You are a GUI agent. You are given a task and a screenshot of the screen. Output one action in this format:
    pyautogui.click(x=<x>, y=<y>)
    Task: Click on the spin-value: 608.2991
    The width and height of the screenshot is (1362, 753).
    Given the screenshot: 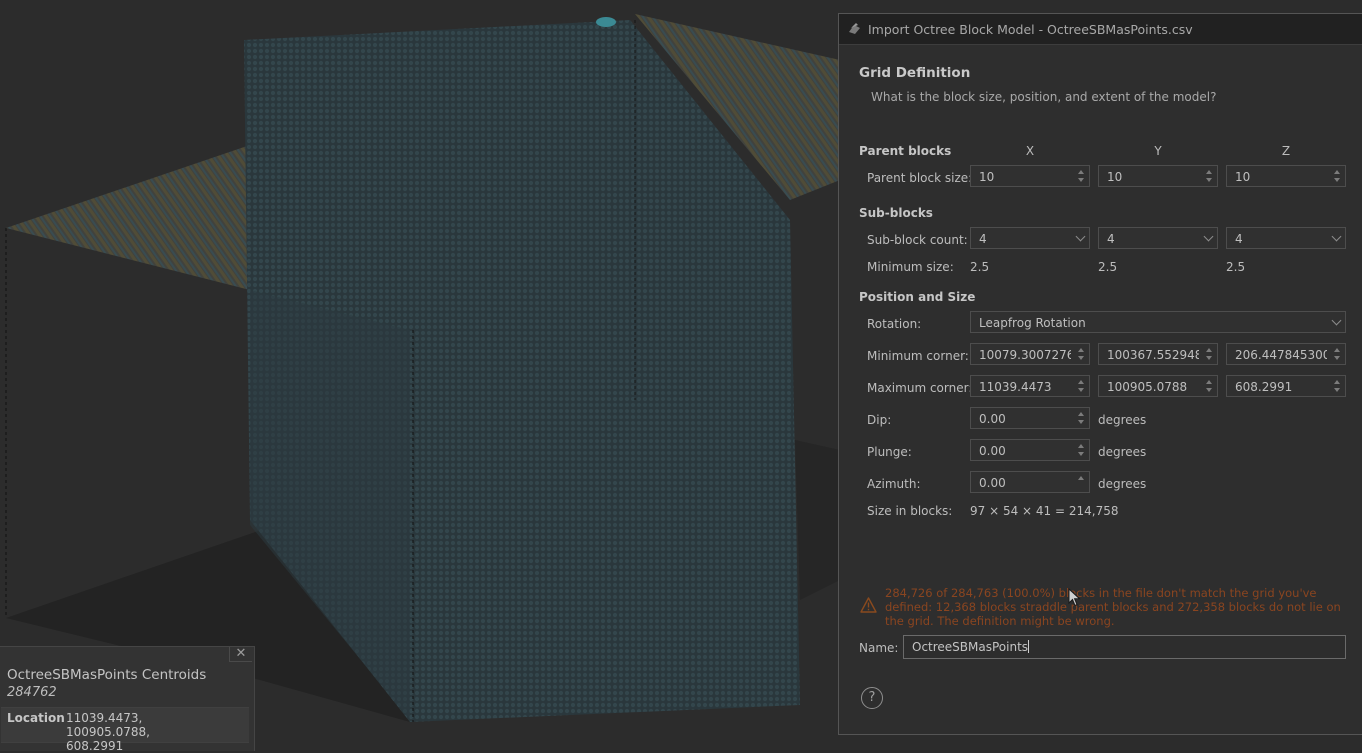 What is the action you would take?
    pyautogui.click(x=1264, y=387)
    